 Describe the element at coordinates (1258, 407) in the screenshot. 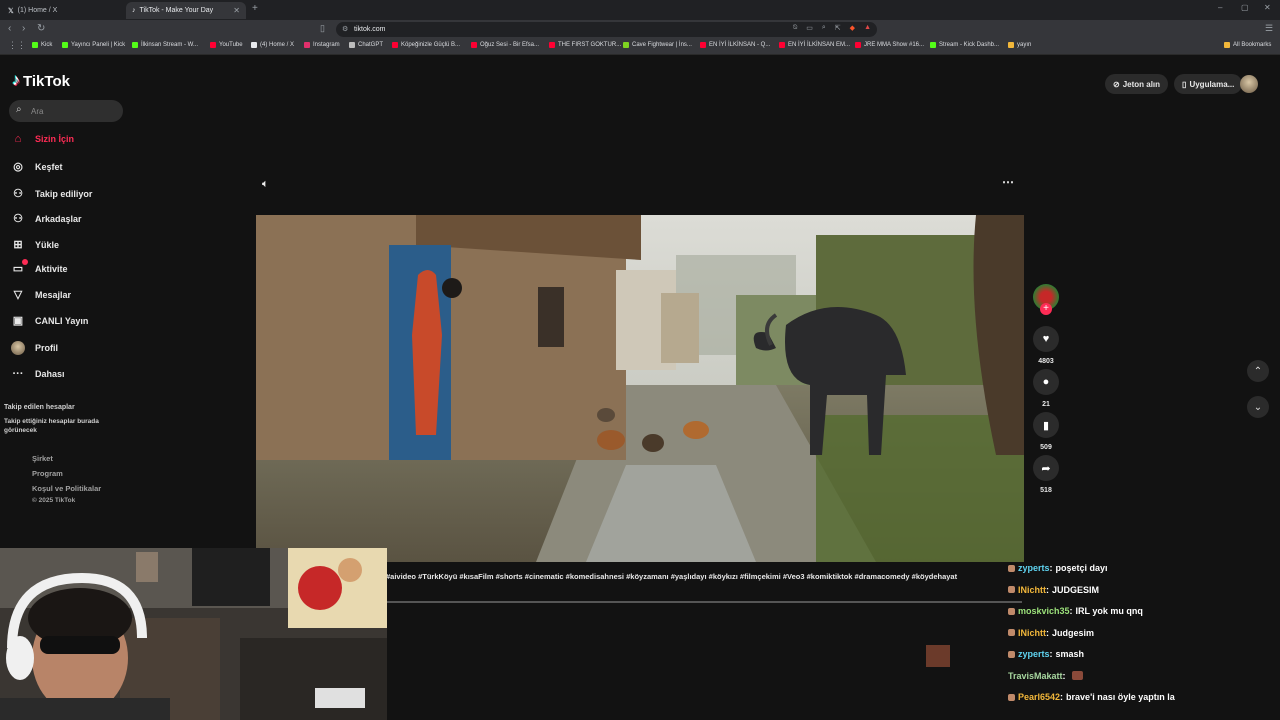

I see `next-video-button: ⌄` at that location.